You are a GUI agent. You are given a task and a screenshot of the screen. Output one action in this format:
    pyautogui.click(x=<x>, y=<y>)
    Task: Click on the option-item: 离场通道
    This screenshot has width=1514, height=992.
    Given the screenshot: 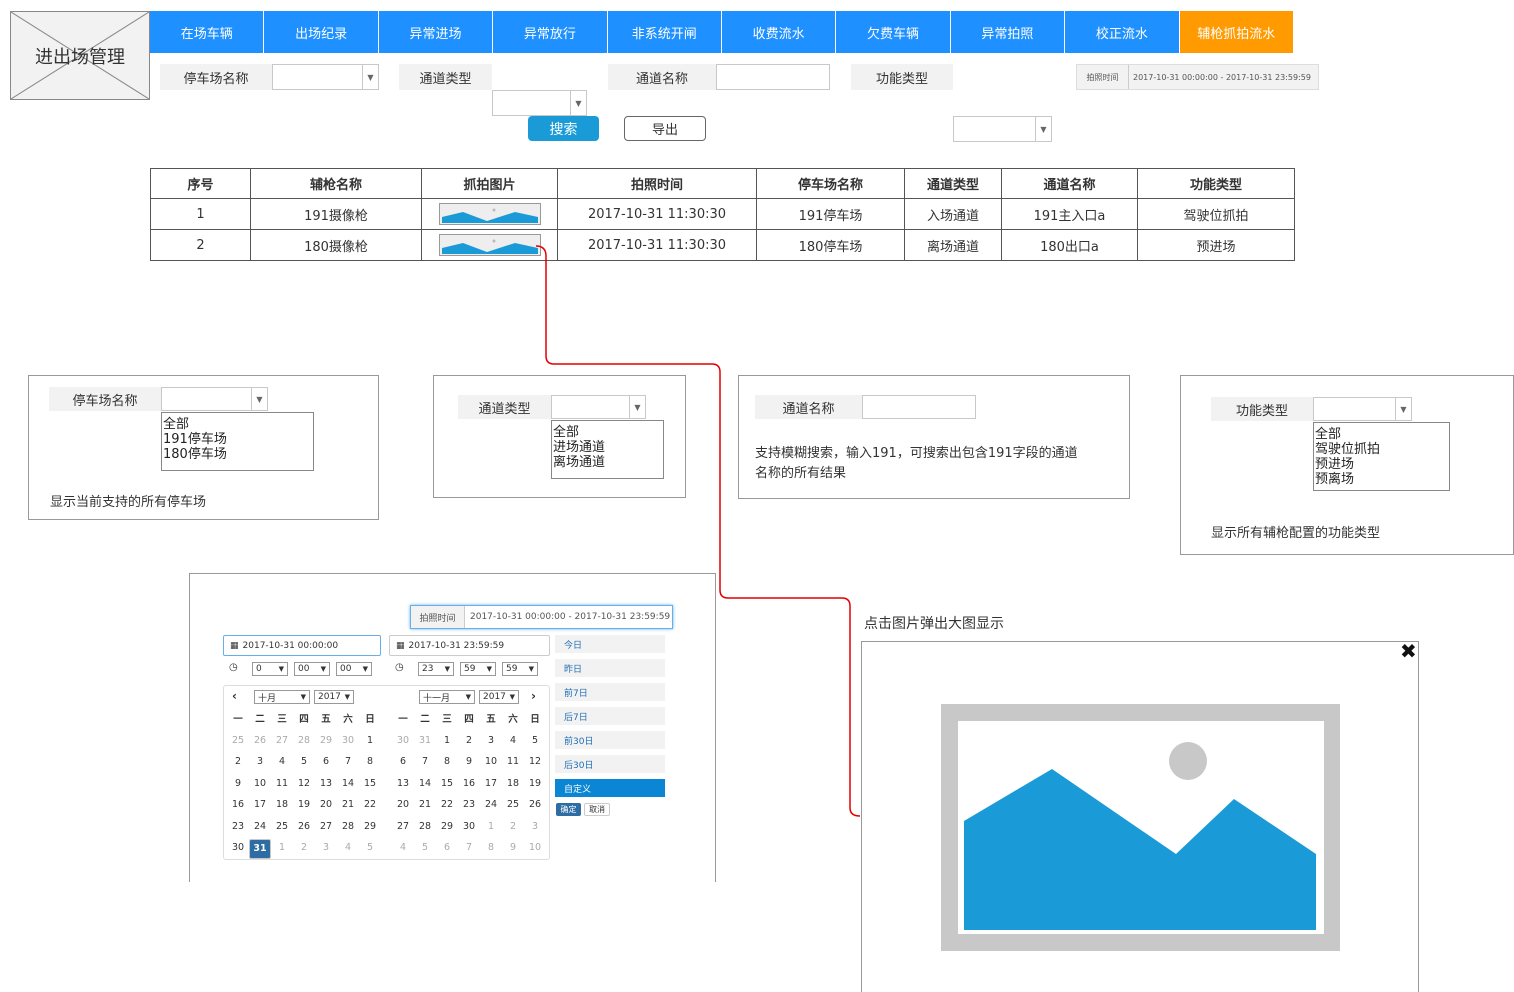 What is the action you would take?
    pyautogui.click(x=607, y=462)
    